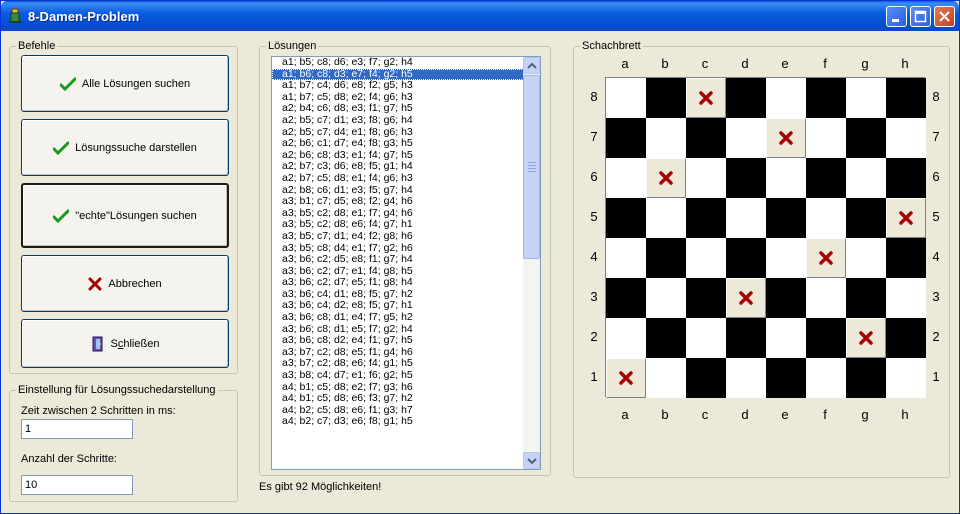 This screenshot has height=514, width=960. Describe the element at coordinates (936, 336) in the screenshot. I see `rank-label-right: 2` at that location.